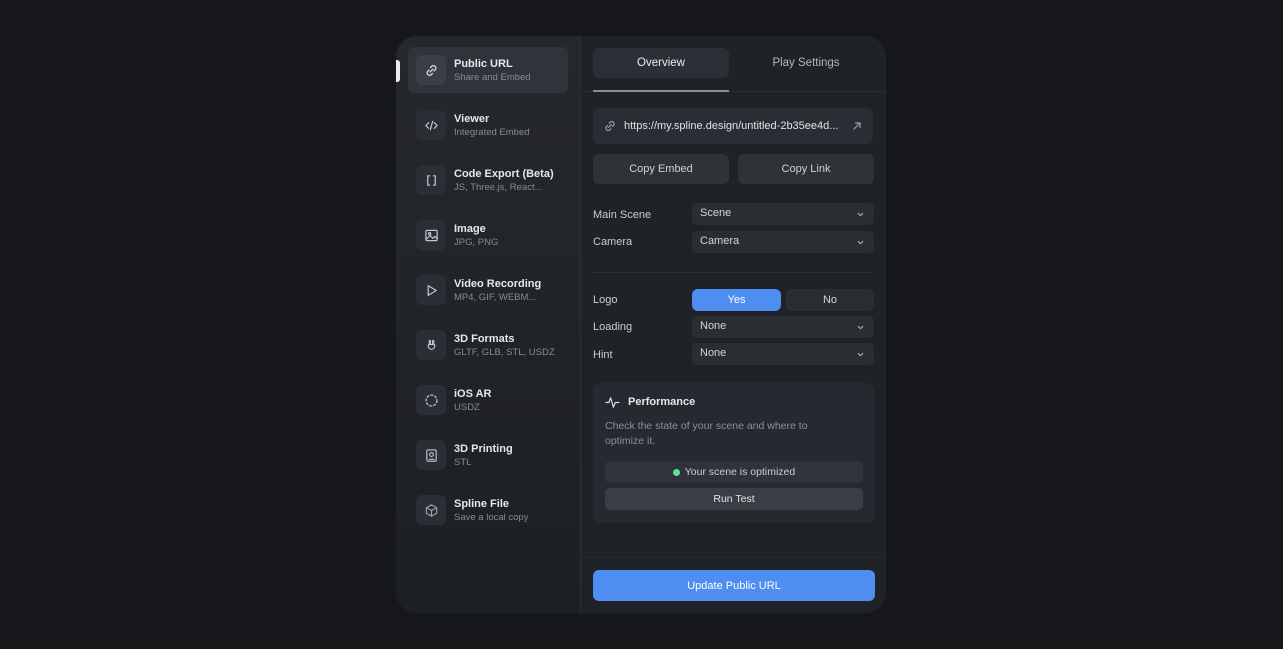  What do you see at coordinates (734, 585) in the screenshot?
I see `update-public-url-button: Update Public URL` at bounding box center [734, 585].